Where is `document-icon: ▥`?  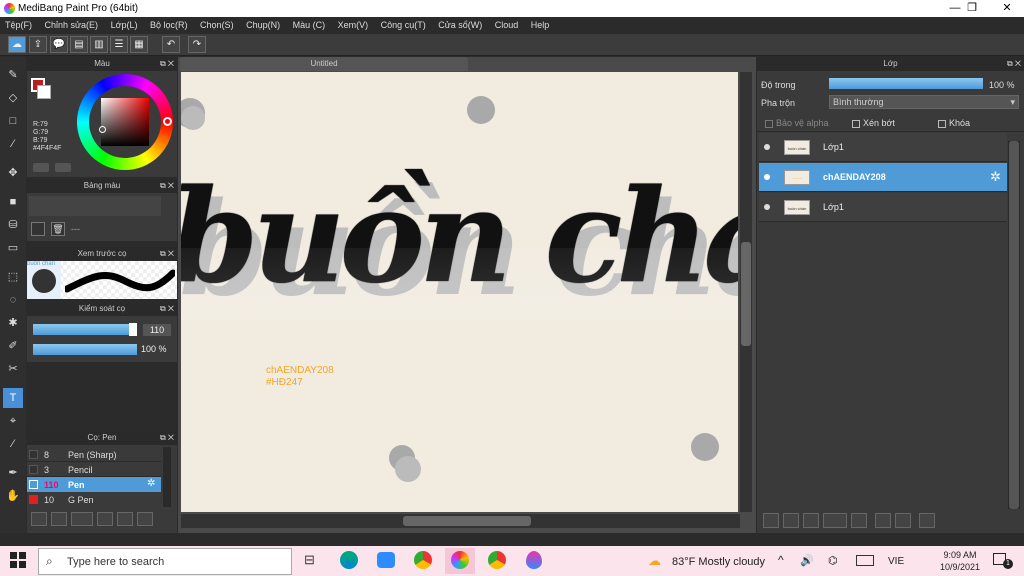
document-icon: ▥ is located at coordinates (99, 44).